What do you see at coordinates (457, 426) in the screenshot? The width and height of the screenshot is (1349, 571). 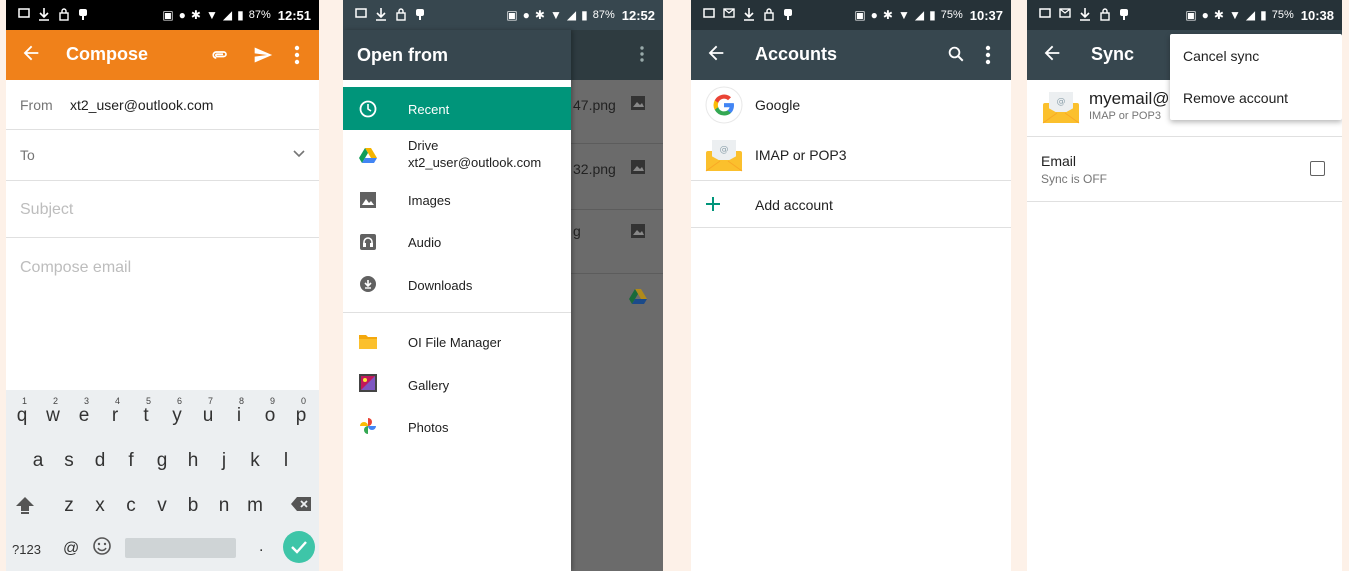 I see `drawer-item-photos: Photos` at bounding box center [457, 426].